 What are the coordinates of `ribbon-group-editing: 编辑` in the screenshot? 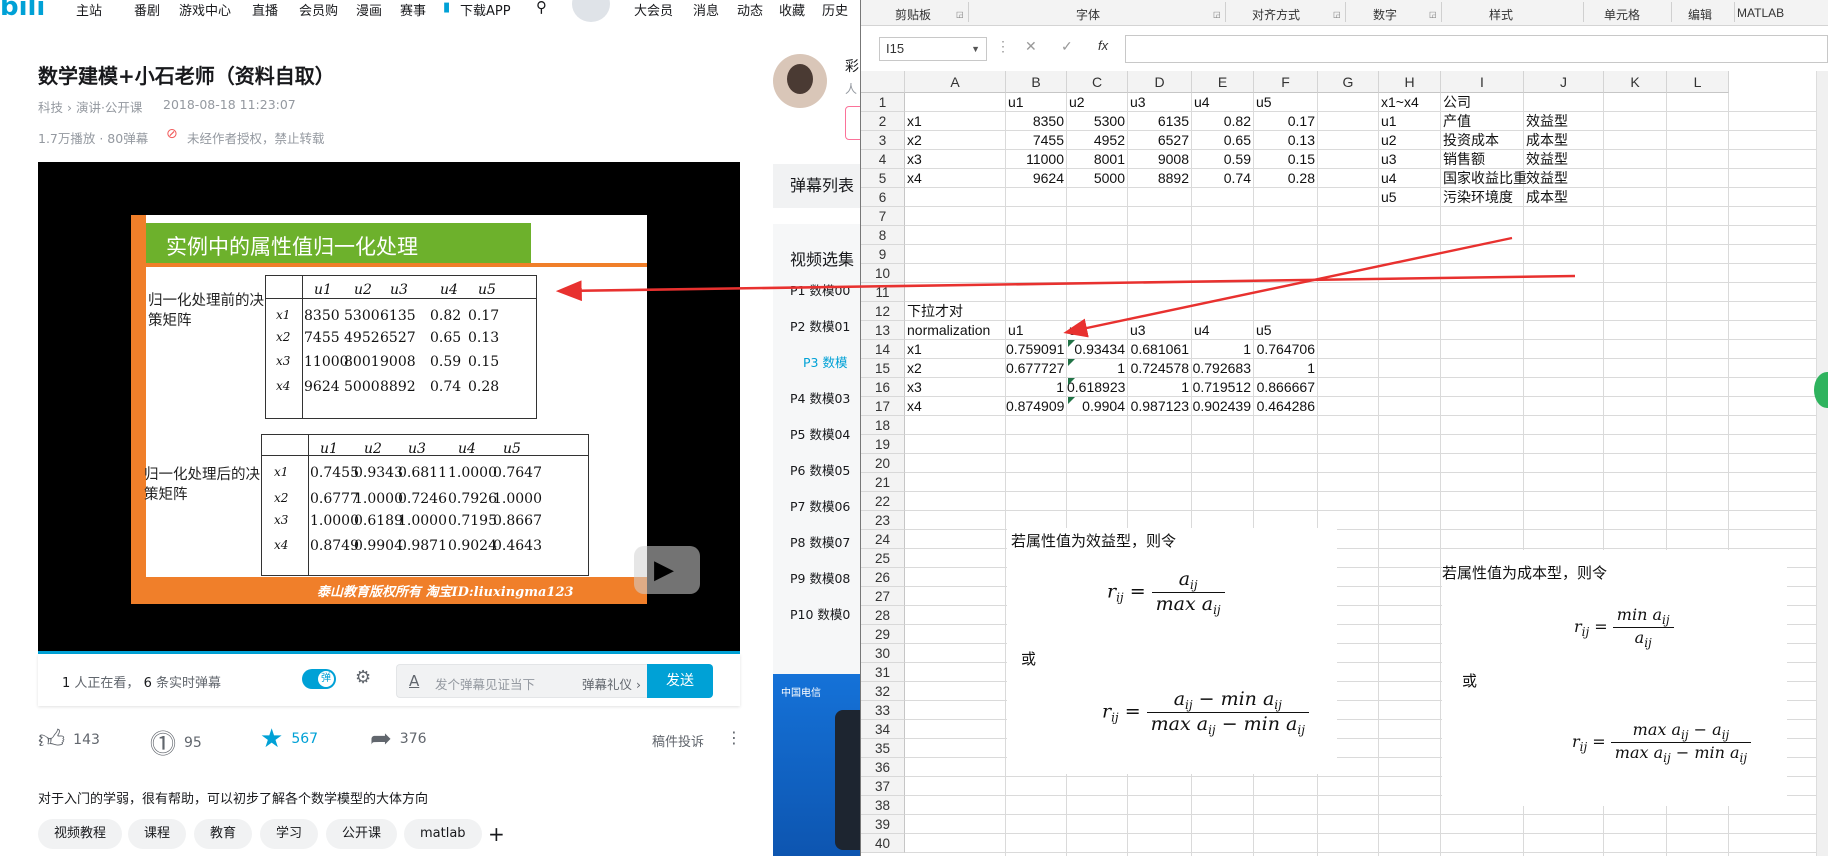 It's located at (1700, 14).